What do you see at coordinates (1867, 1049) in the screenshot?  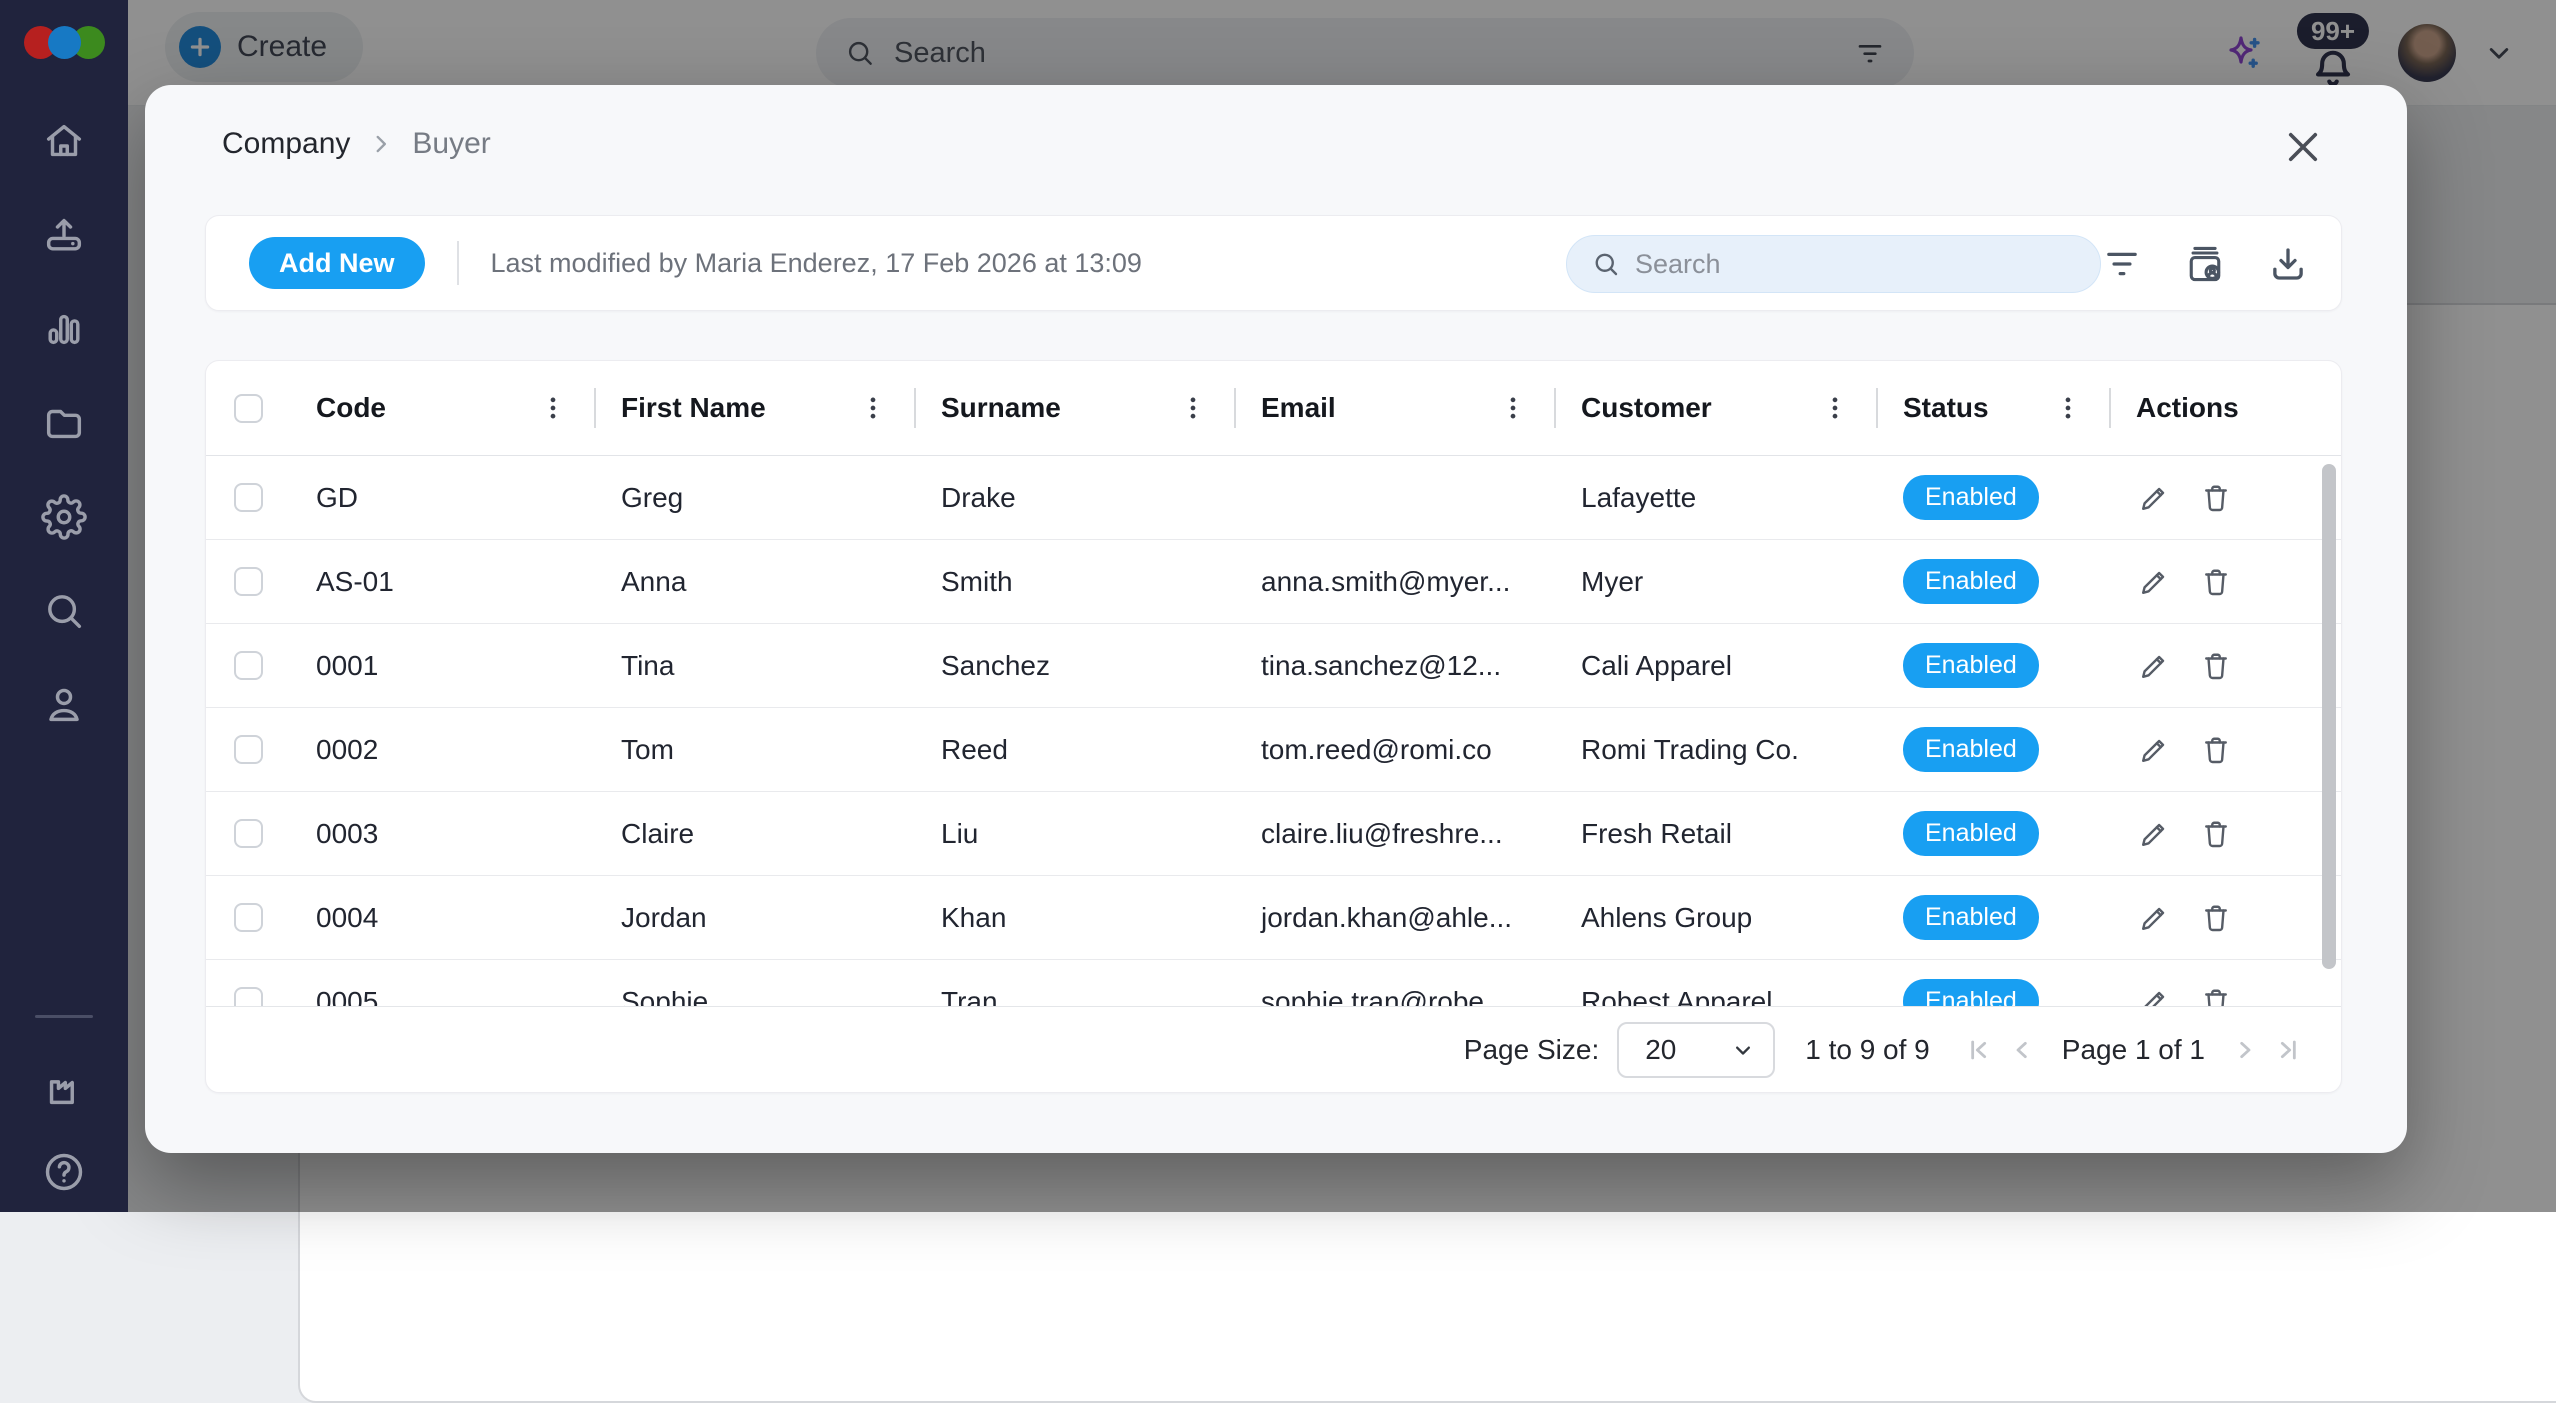 I see `row-range-text: 1 to 9 of 9` at bounding box center [1867, 1049].